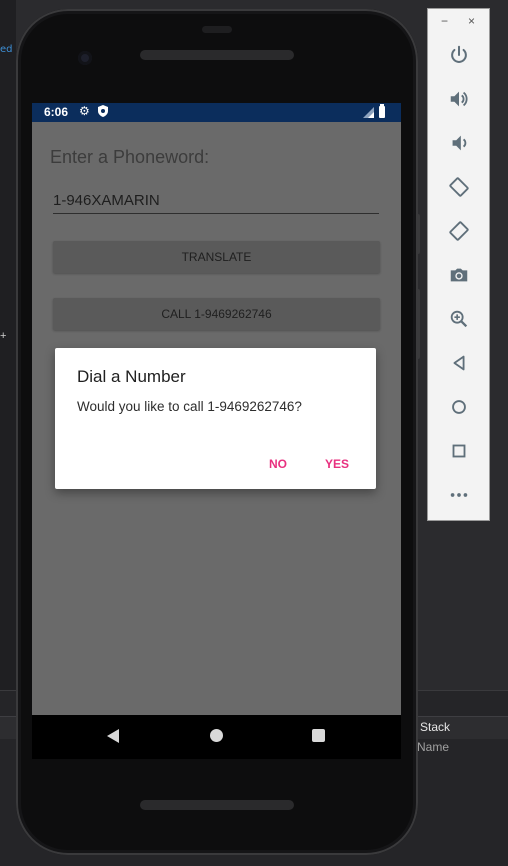  What do you see at coordinates (216, 200) in the screenshot?
I see `phoneword-input: 1-946XAMARIN` at bounding box center [216, 200].